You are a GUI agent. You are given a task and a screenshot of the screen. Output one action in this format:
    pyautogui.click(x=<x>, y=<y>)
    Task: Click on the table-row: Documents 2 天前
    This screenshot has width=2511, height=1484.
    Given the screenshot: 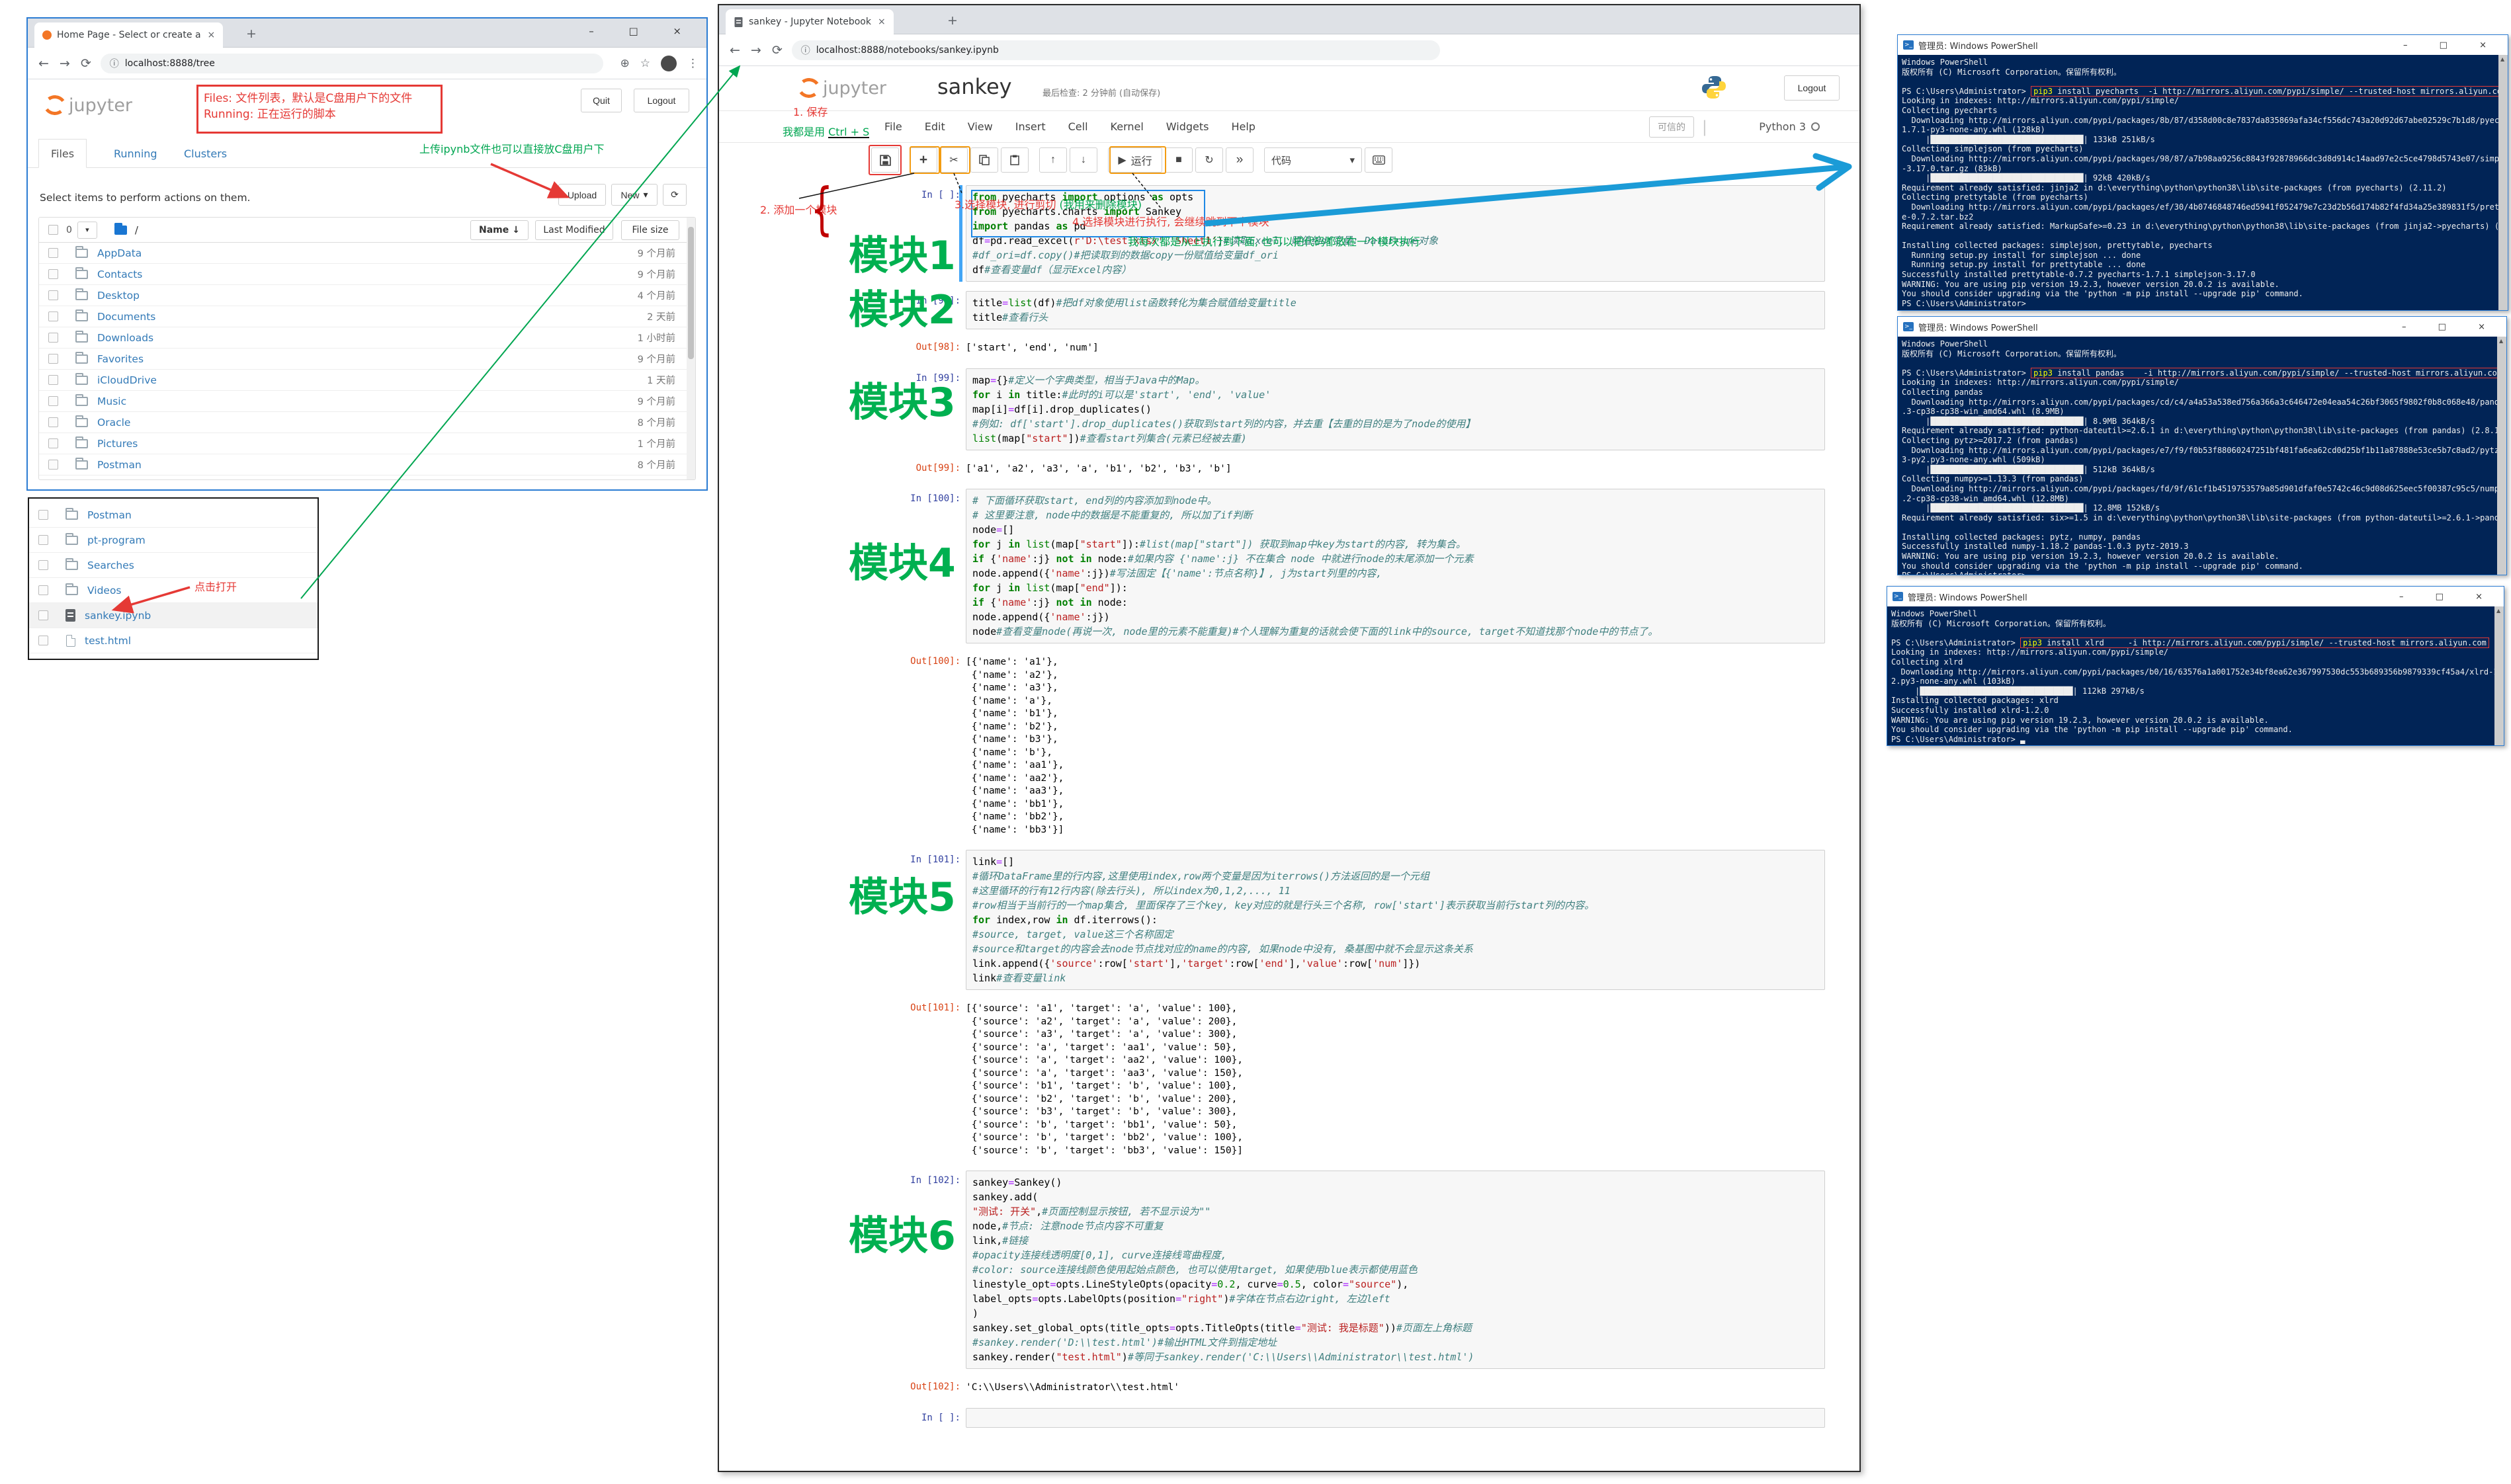 What is the action you would take?
    pyautogui.click(x=367, y=317)
    